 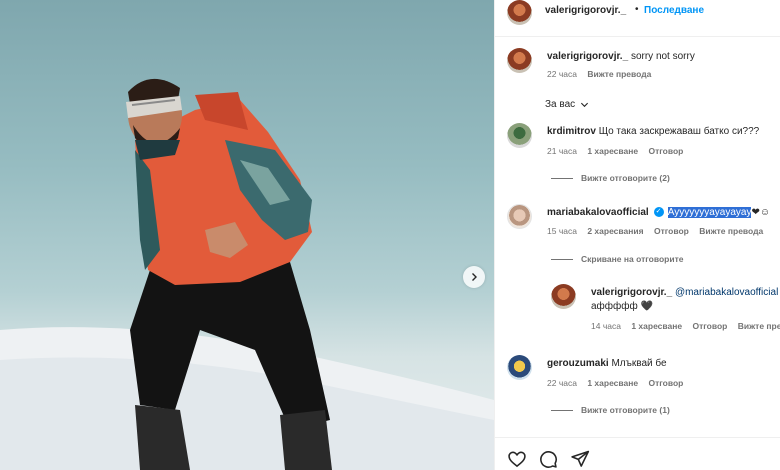 I want to click on view-replies-toggle: Вижте отговорите (1), so click(x=614, y=410).